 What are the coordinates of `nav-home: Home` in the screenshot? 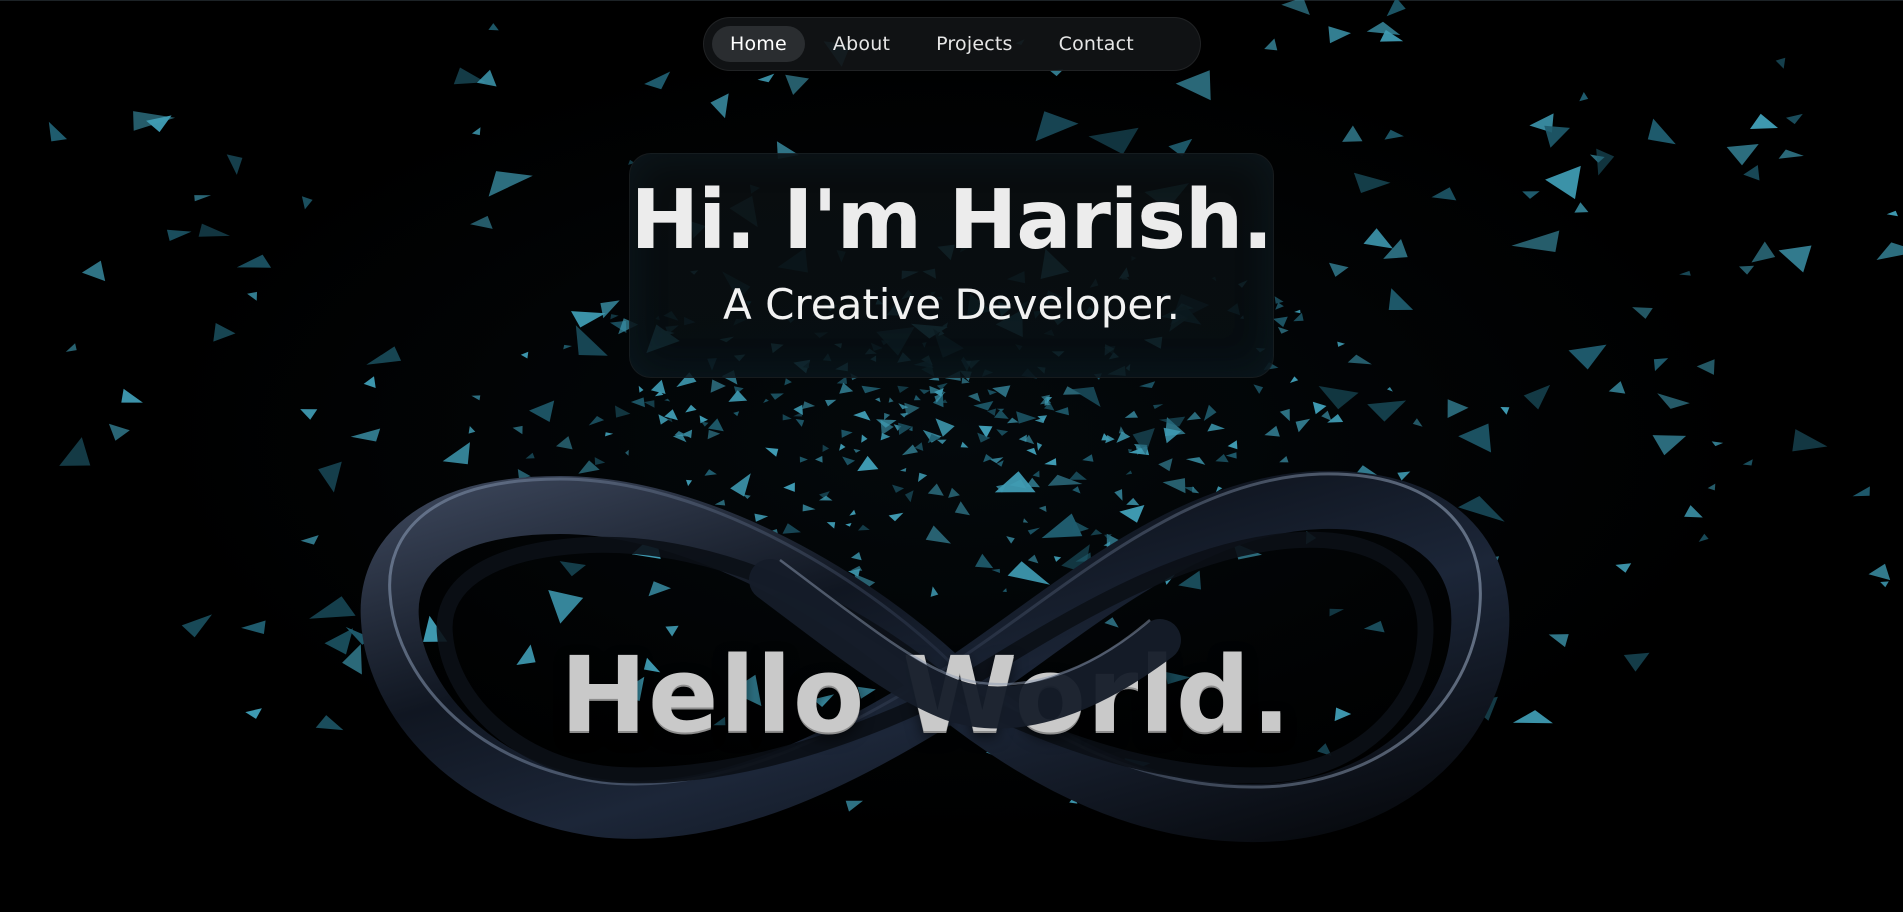 It's located at (758, 44).